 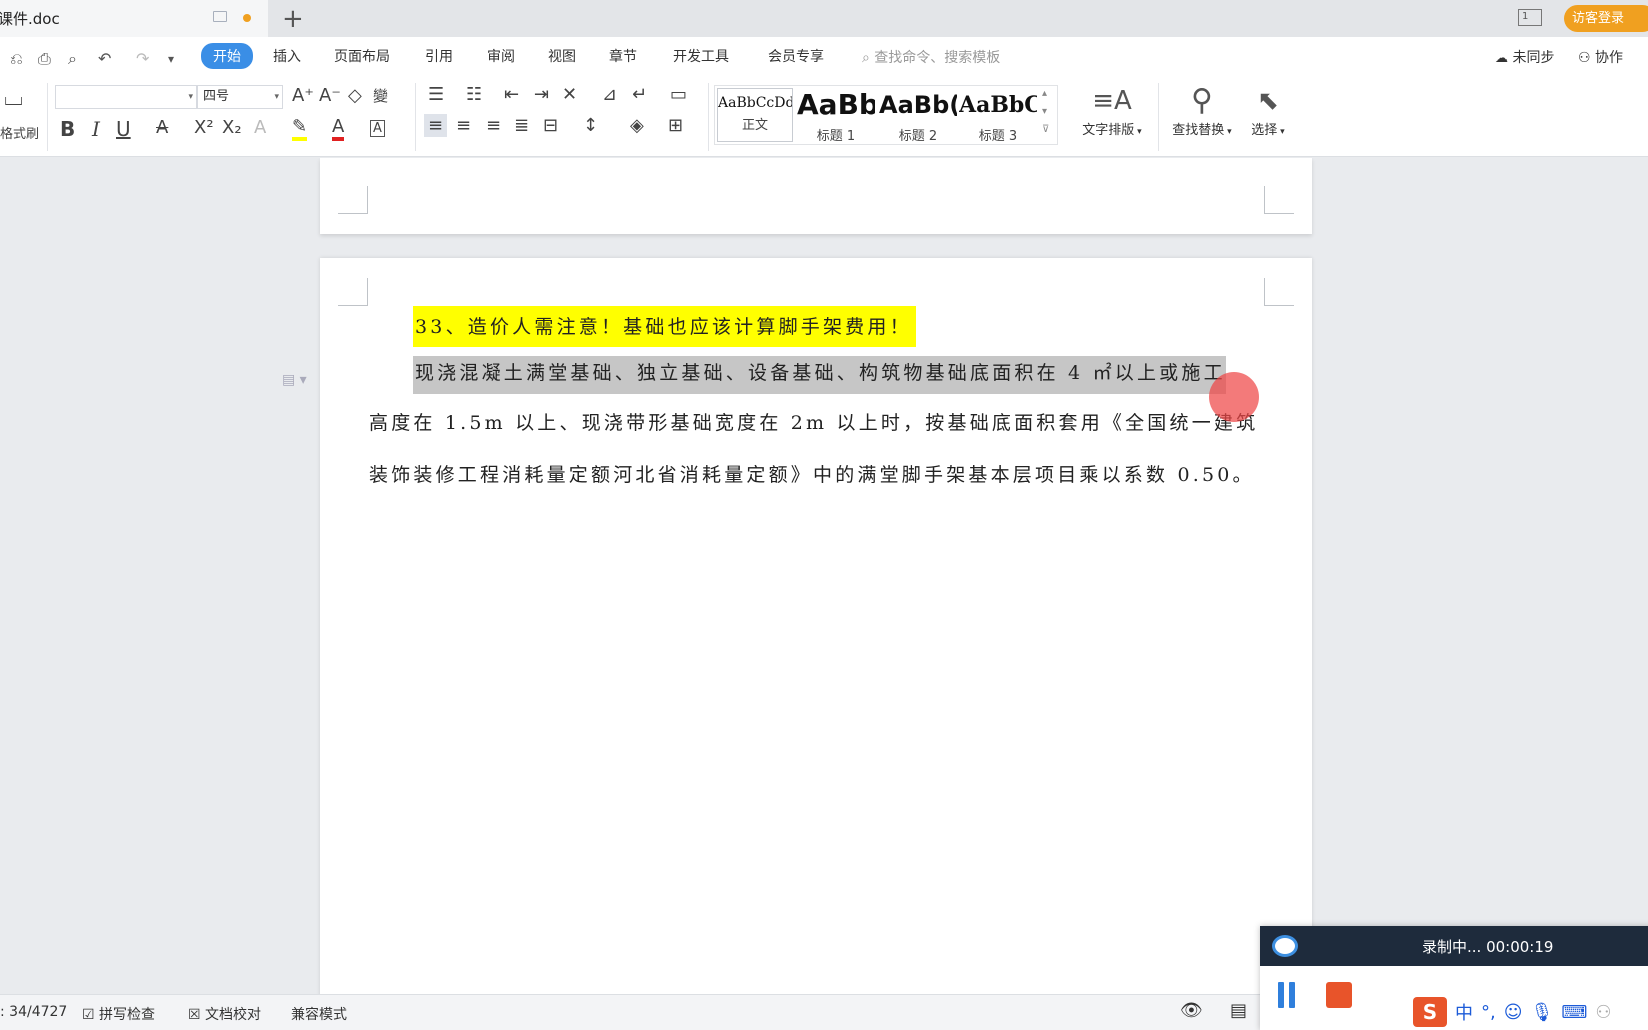 I want to click on undo-icon: ↶, so click(x=104, y=58).